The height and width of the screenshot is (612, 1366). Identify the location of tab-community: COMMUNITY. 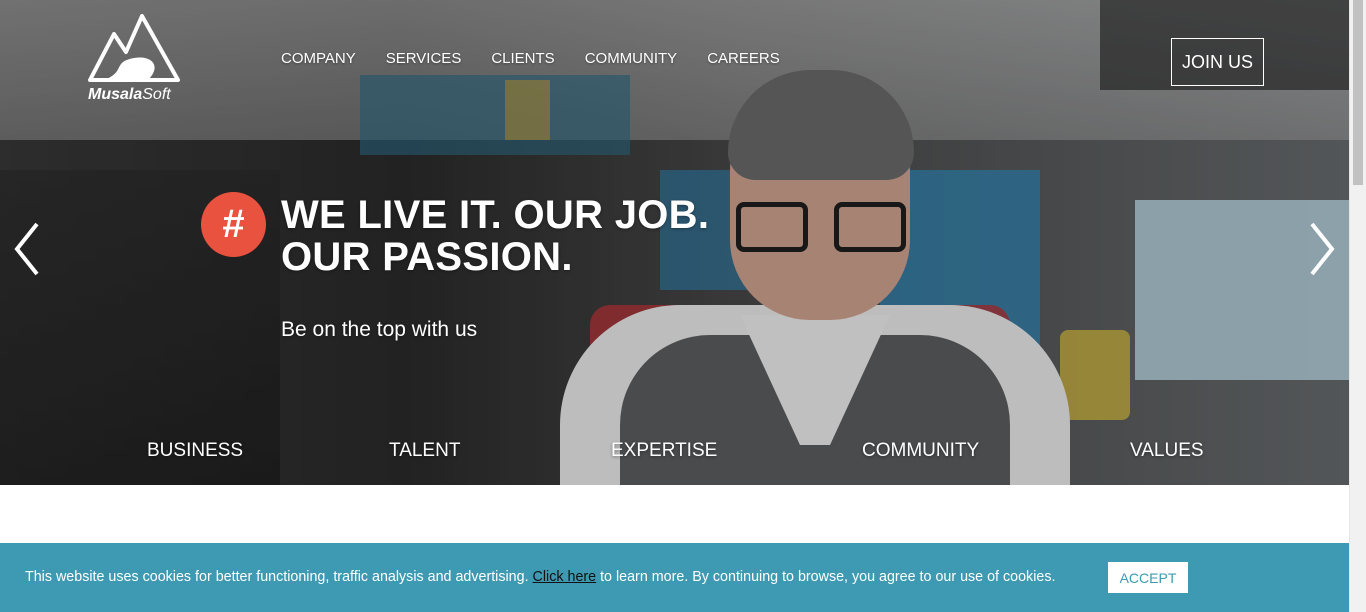
(920, 451).